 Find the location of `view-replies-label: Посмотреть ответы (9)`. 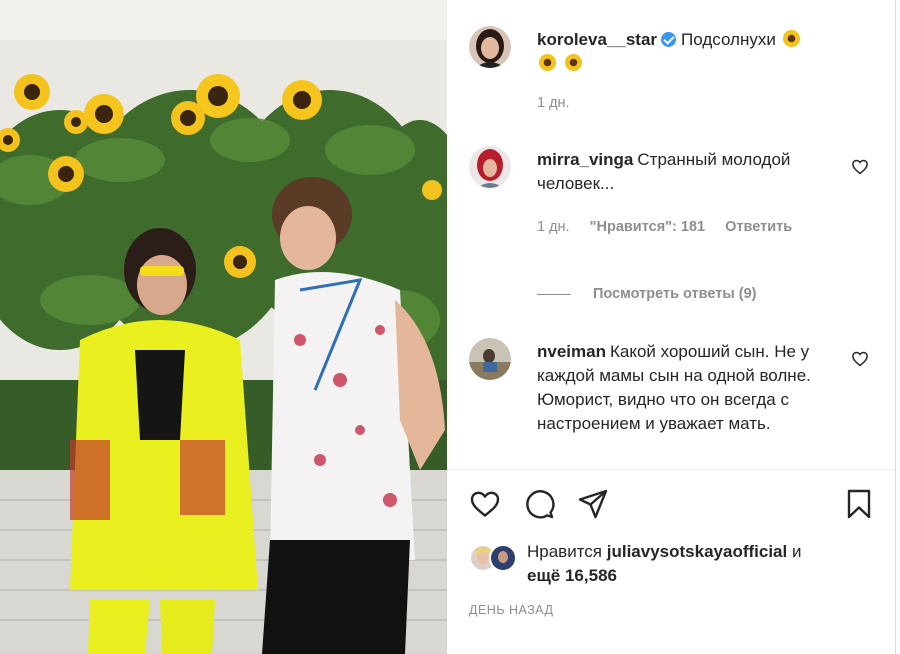

view-replies-label: Посмотреть ответы (9) is located at coordinates (675, 294).